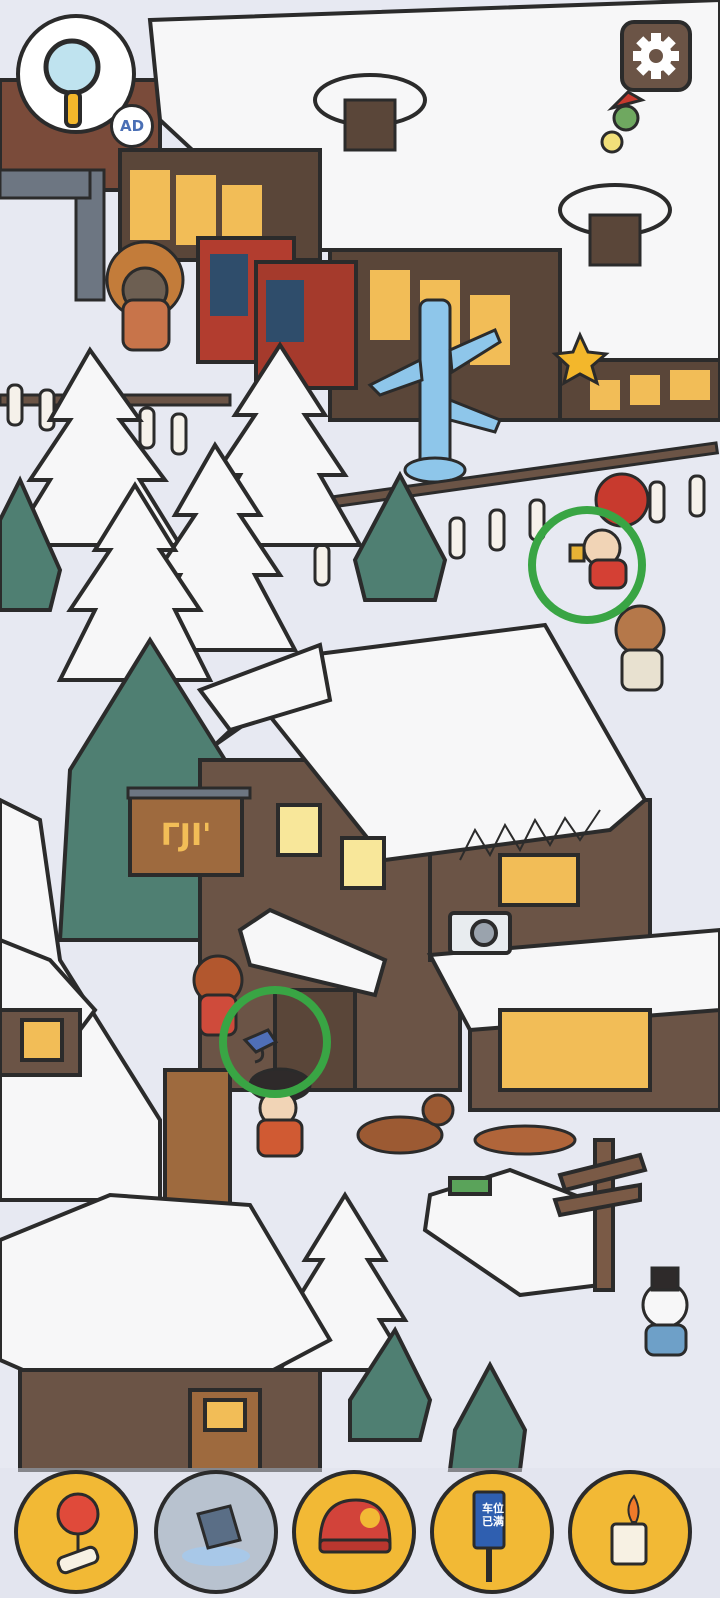 The image size is (720, 1598). Describe the element at coordinates (355, 1526) in the screenshot. I see `helmet-icon` at that location.